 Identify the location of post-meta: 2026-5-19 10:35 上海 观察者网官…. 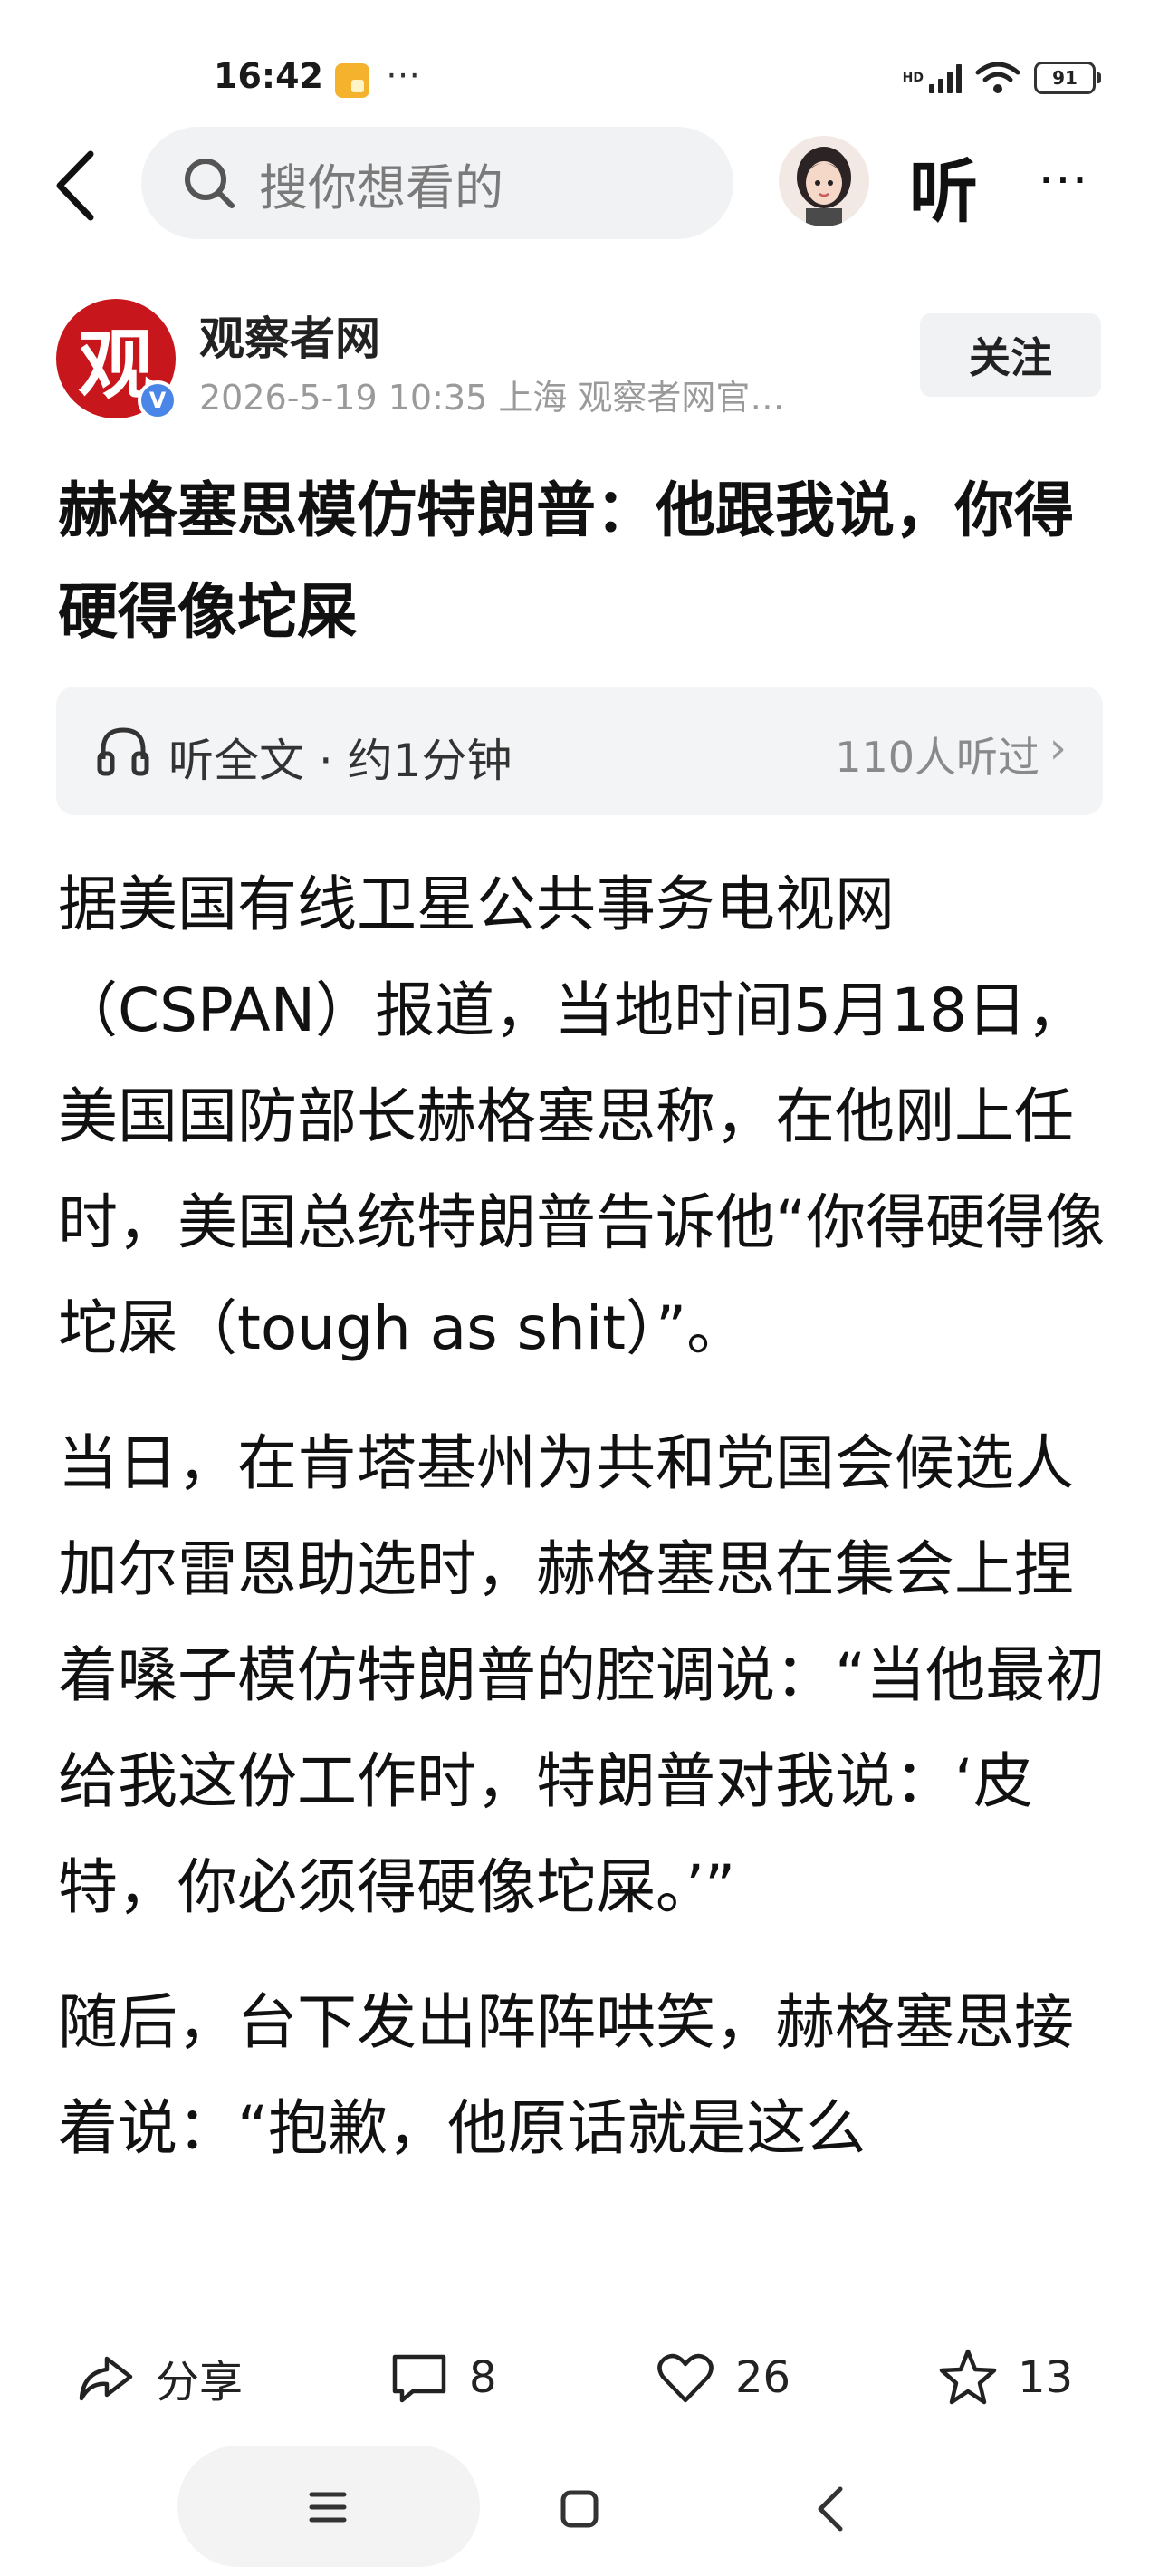
(492, 398).